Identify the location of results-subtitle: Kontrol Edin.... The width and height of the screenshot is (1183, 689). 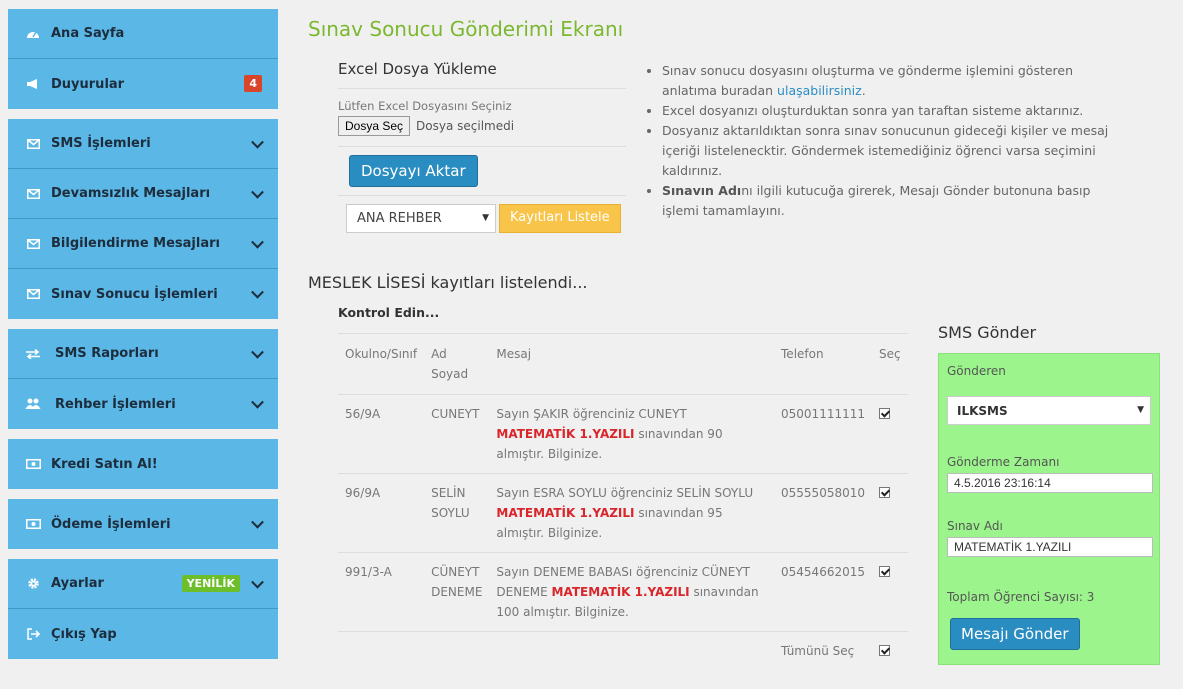
(389, 312).